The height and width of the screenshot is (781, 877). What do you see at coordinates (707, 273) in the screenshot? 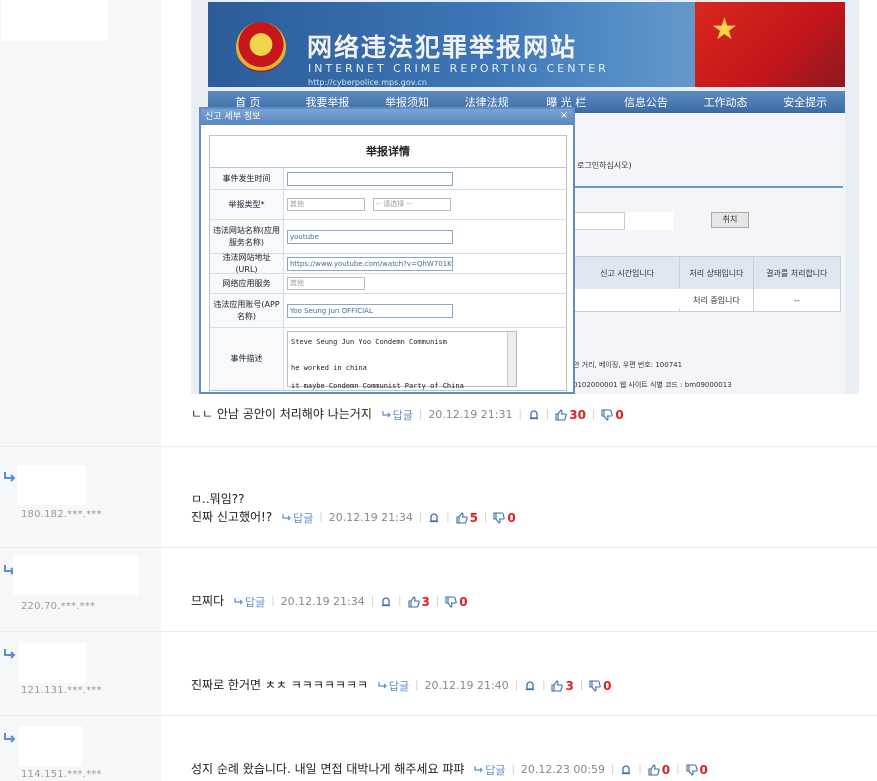
I see `status-table-header: 신고 시간입니다 처리 상태입니다 결과를 처리합니다` at bounding box center [707, 273].